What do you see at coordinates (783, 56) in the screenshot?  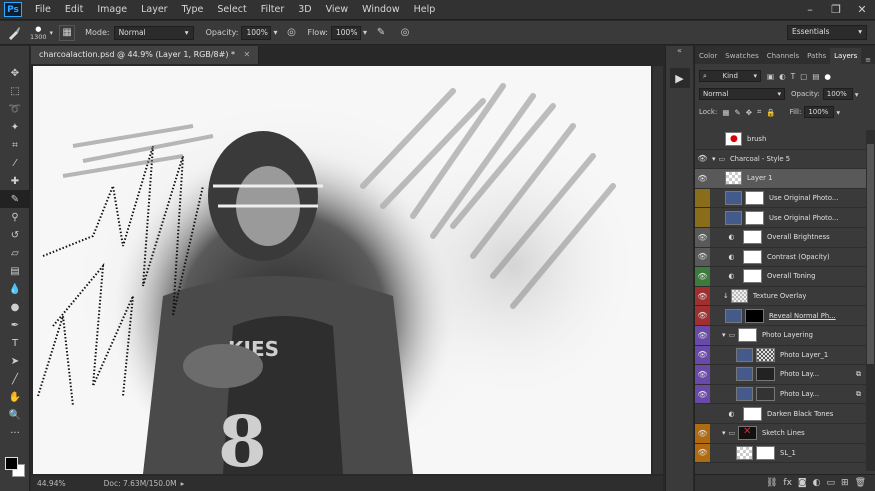 I see `tab-channels: Channels` at bounding box center [783, 56].